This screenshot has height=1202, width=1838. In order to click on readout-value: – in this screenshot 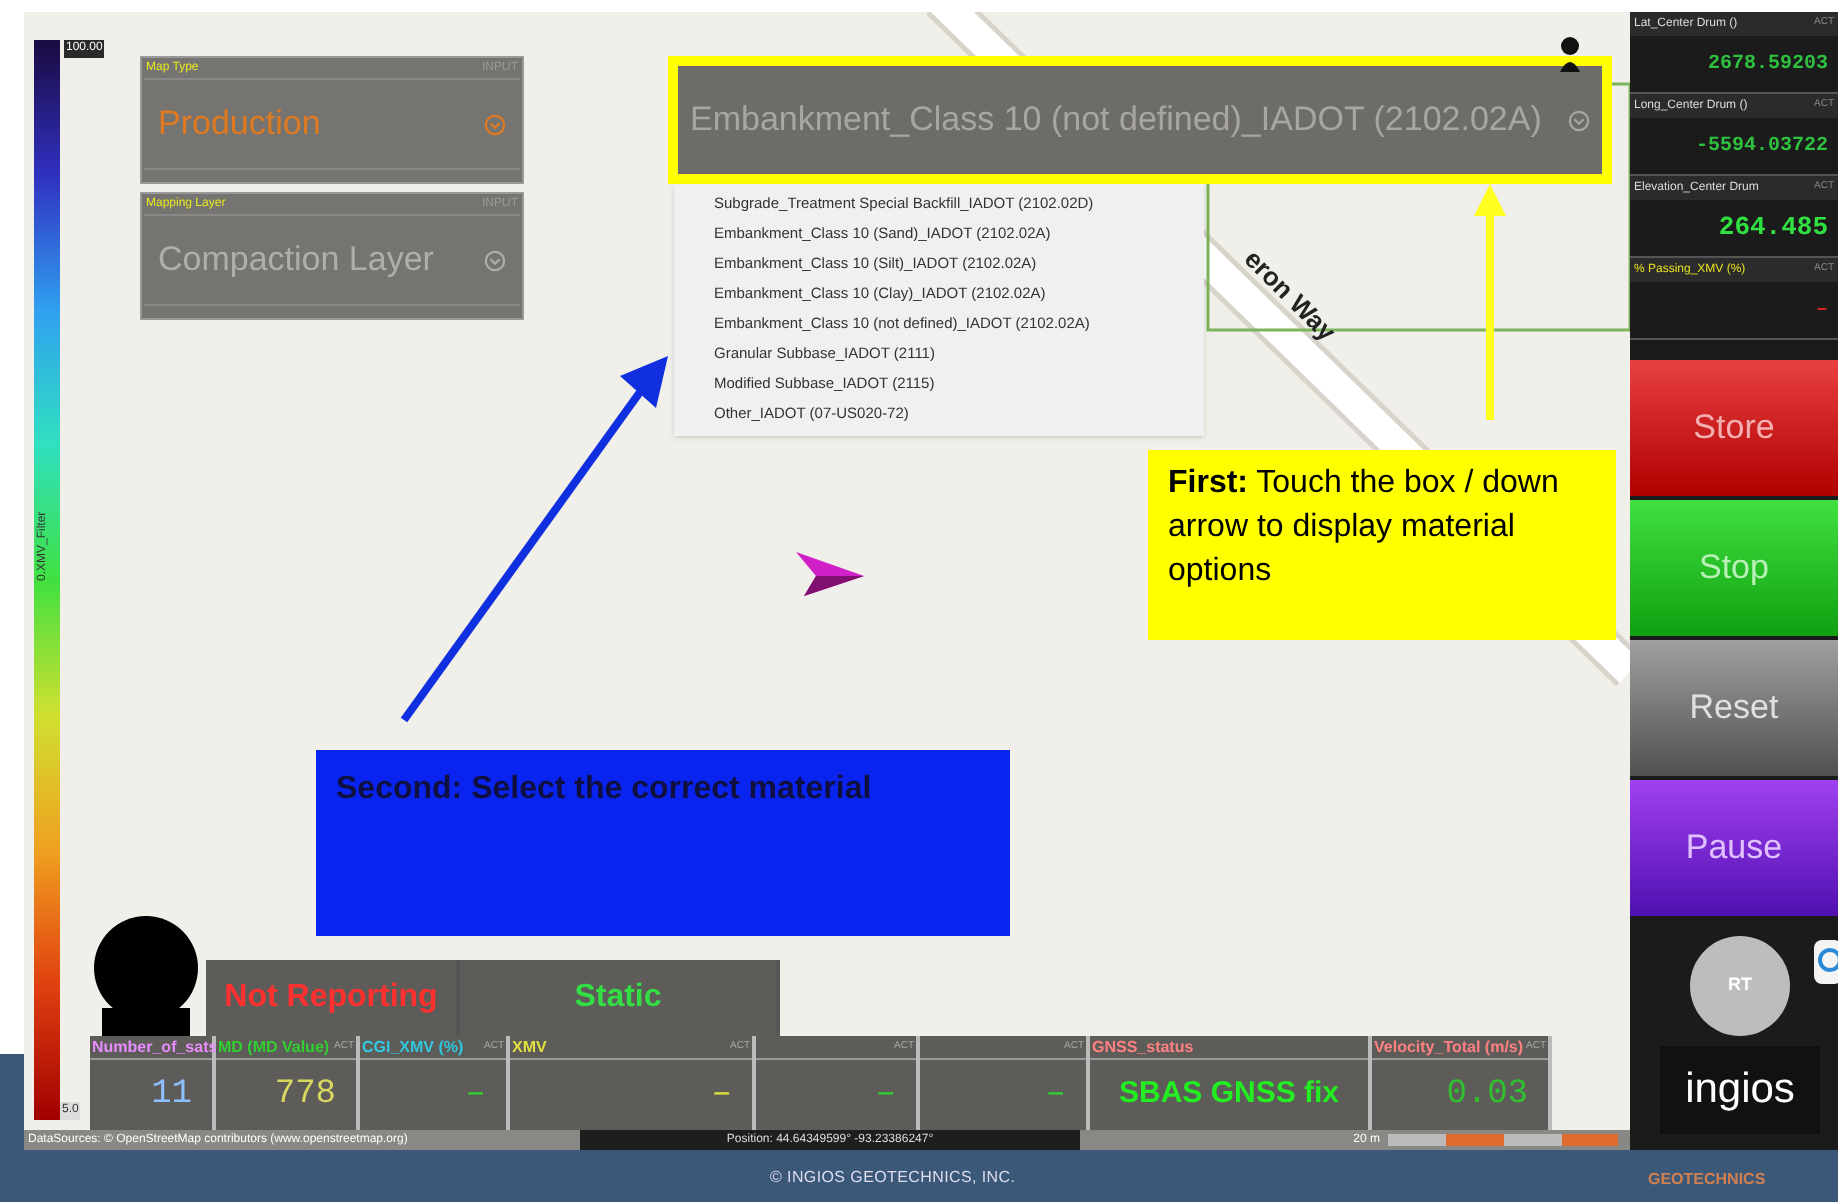, I will do `click(1821, 311)`.